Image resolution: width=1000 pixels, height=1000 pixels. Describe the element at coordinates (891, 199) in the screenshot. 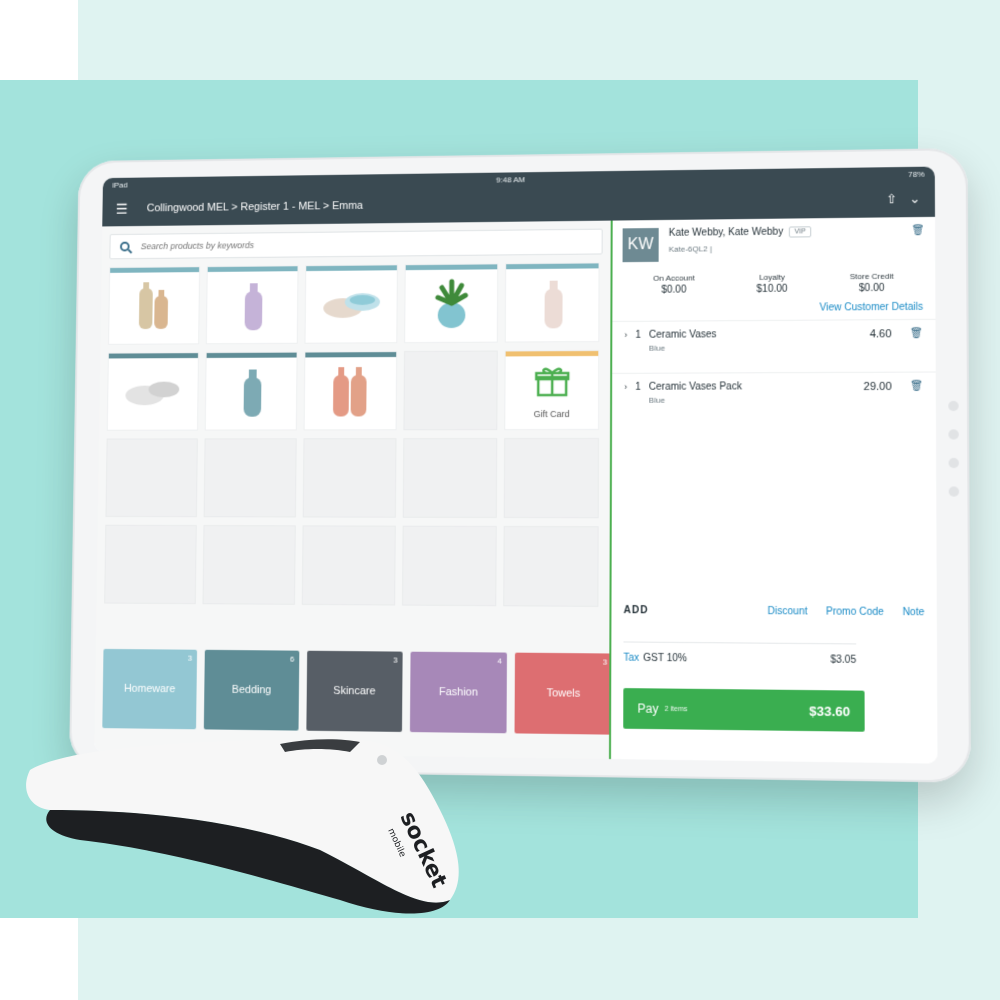

I see `share-icon: ⇧` at that location.